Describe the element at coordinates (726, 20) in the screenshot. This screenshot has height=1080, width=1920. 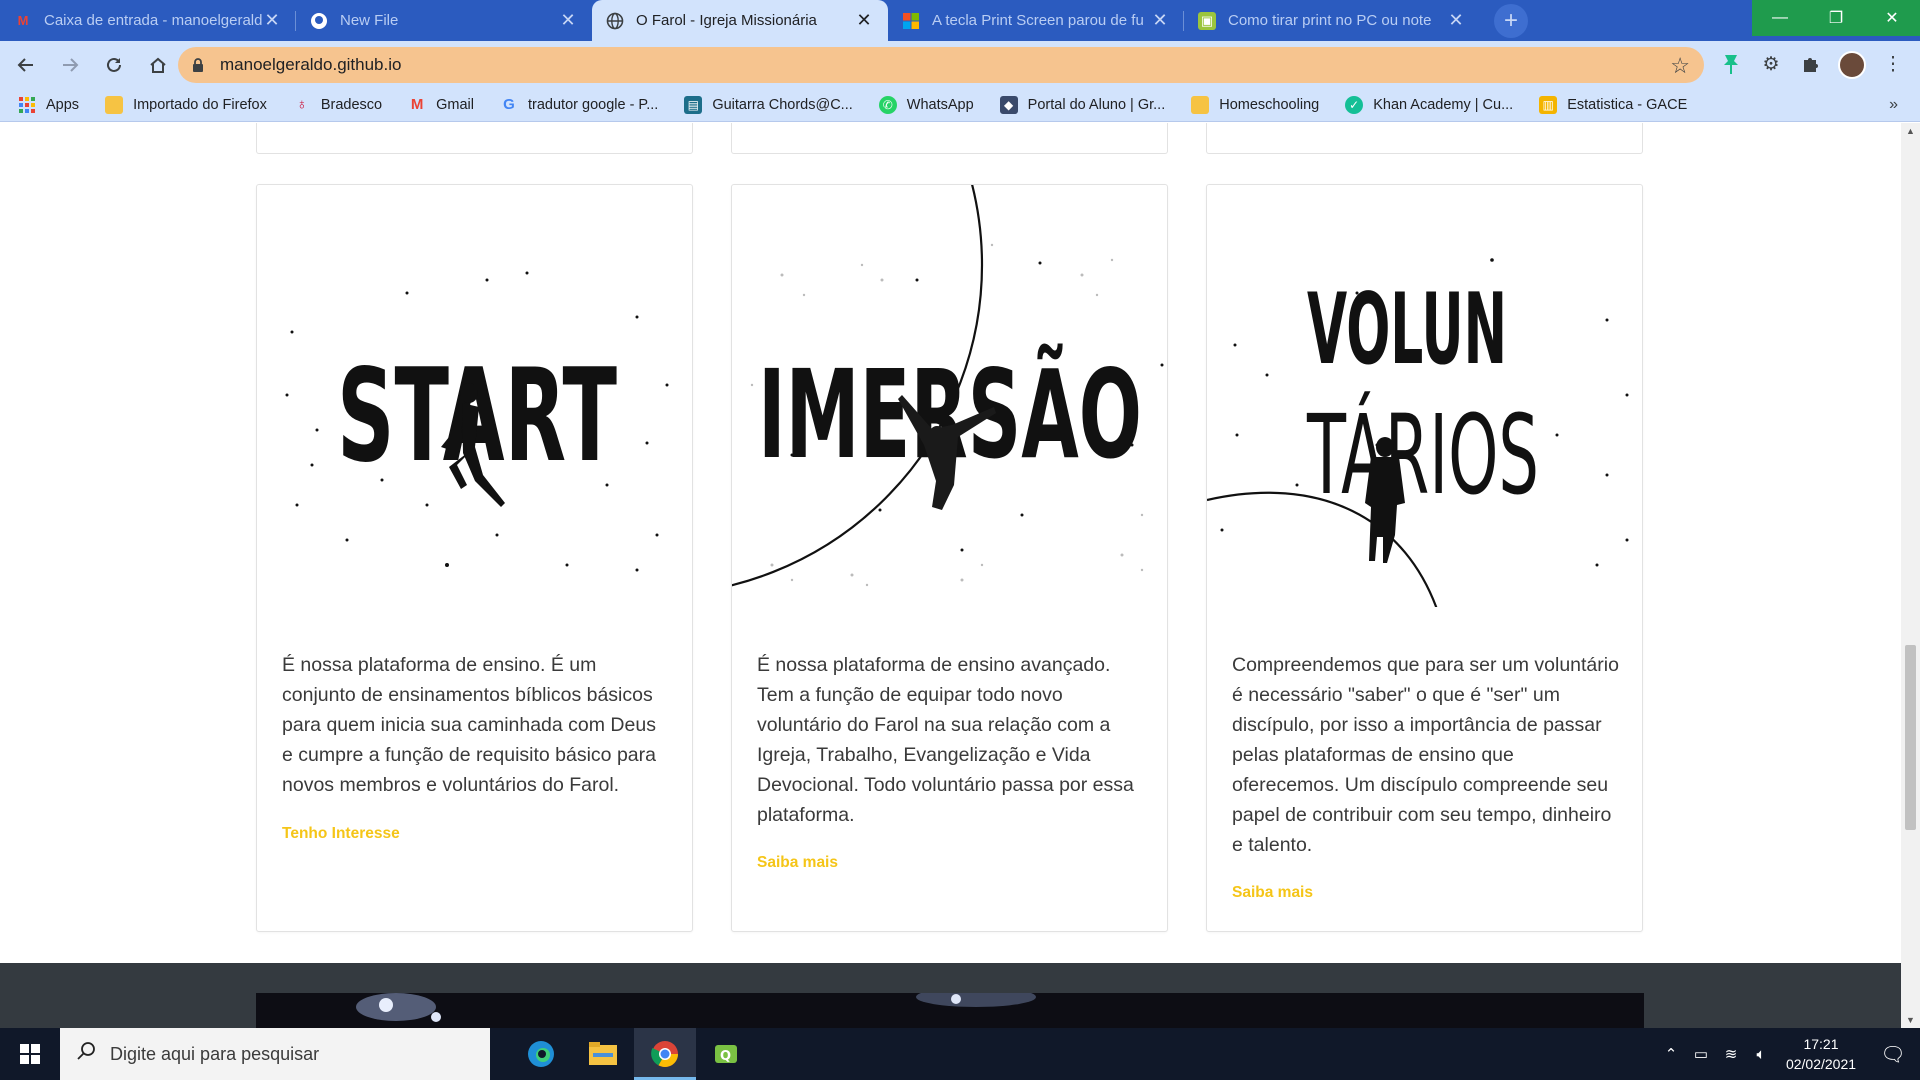
I see `tab-label: O Farol - Igreja Missionária` at that location.